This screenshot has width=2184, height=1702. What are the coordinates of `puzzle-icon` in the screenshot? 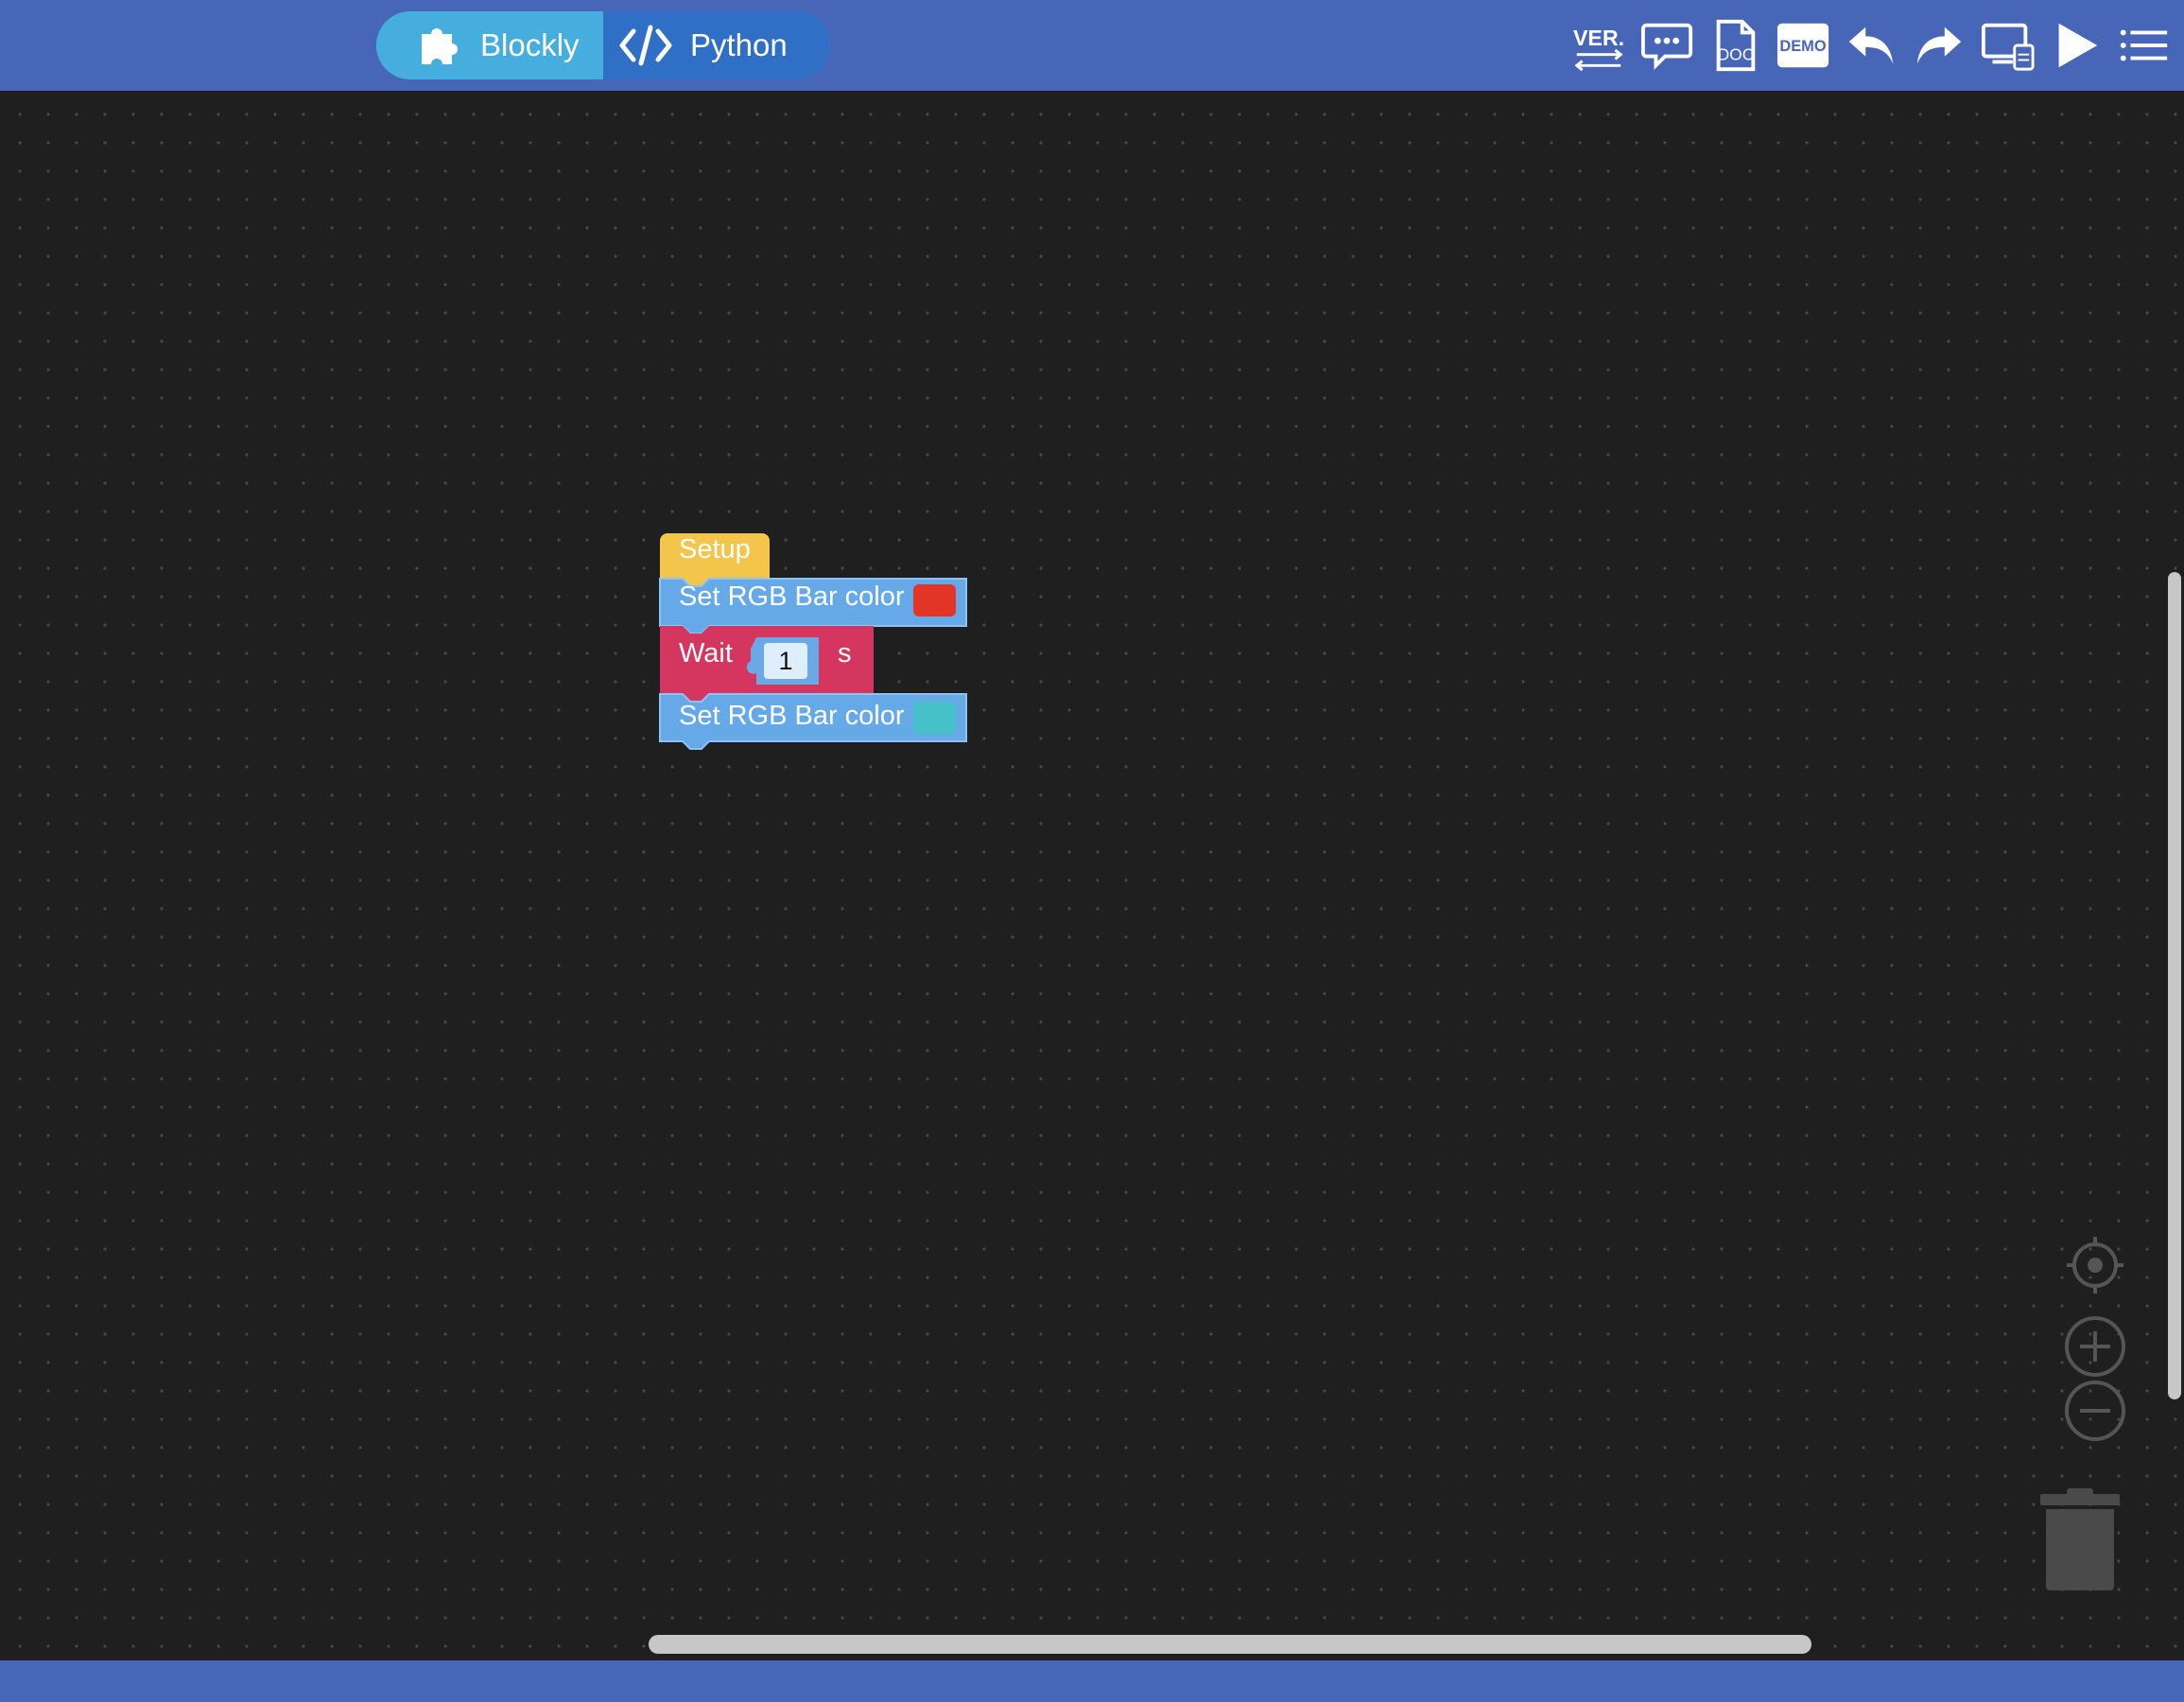 It's located at (440, 46).